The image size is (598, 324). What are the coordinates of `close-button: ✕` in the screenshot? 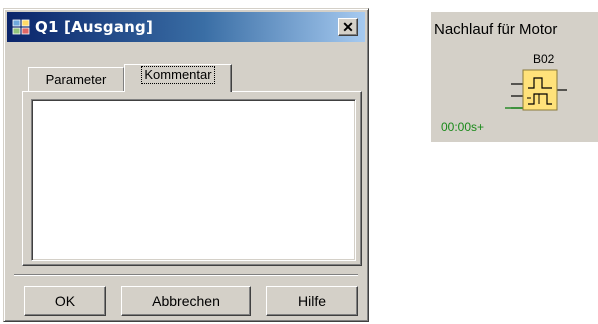 It's located at (348, 27).